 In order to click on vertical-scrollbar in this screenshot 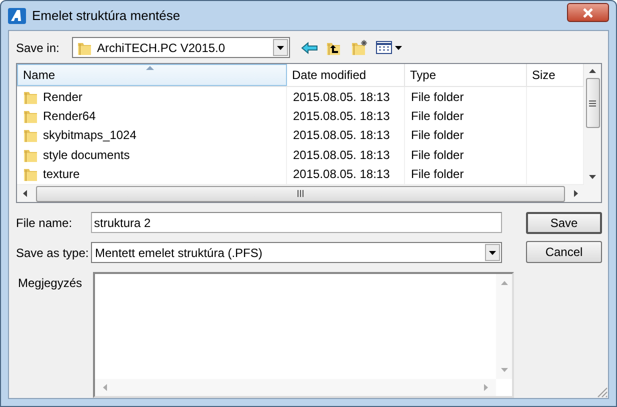, I will do `click(592, 133)`.